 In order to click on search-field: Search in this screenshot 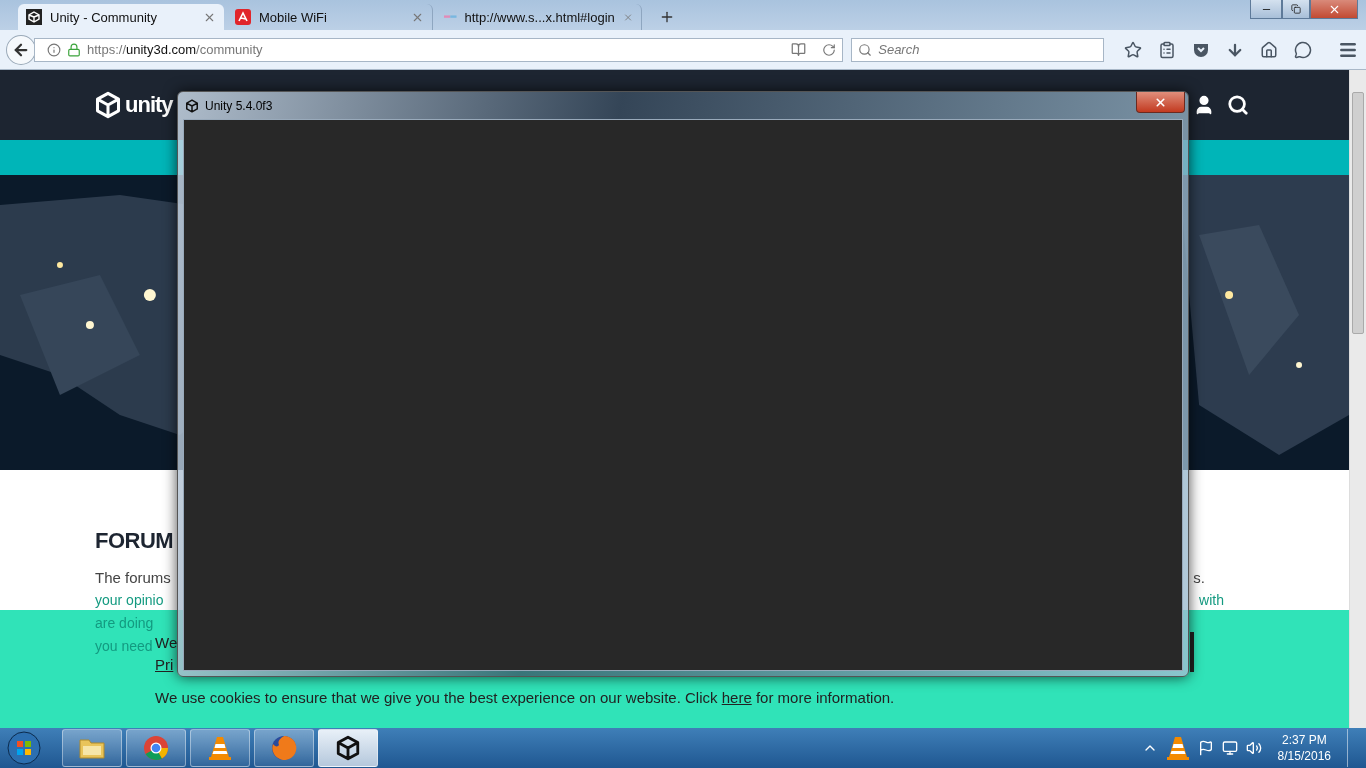, I will do `click(977, 49)`.